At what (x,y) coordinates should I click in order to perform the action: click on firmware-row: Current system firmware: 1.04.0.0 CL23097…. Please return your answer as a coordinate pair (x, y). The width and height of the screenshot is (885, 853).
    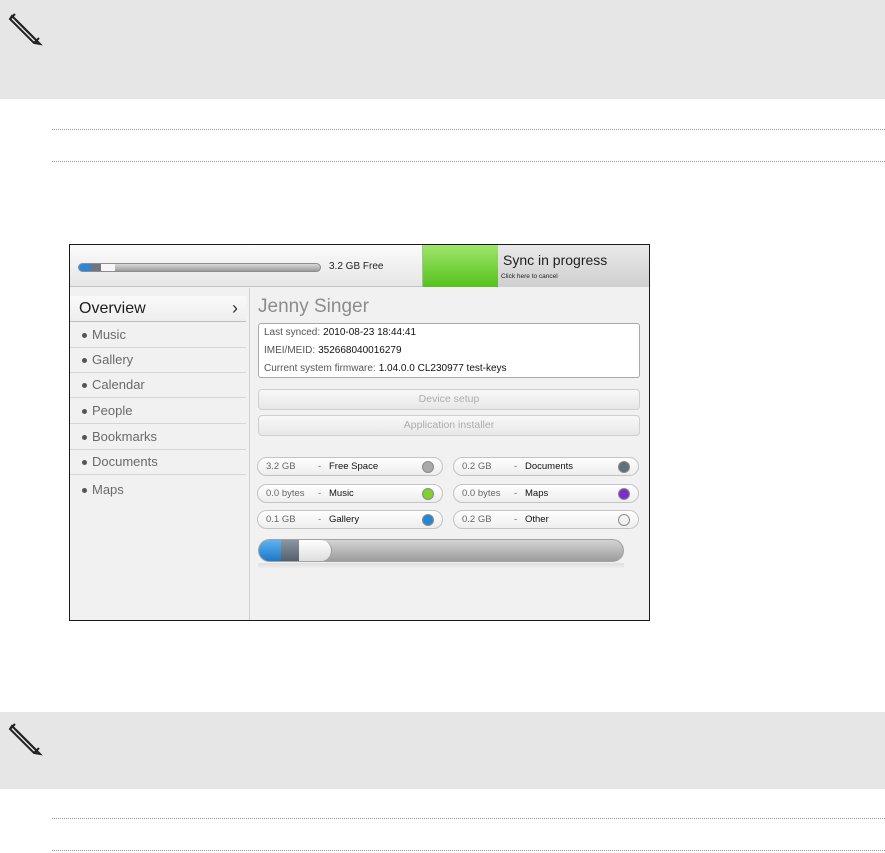
    Looking at the image, I should click on (385, 368).